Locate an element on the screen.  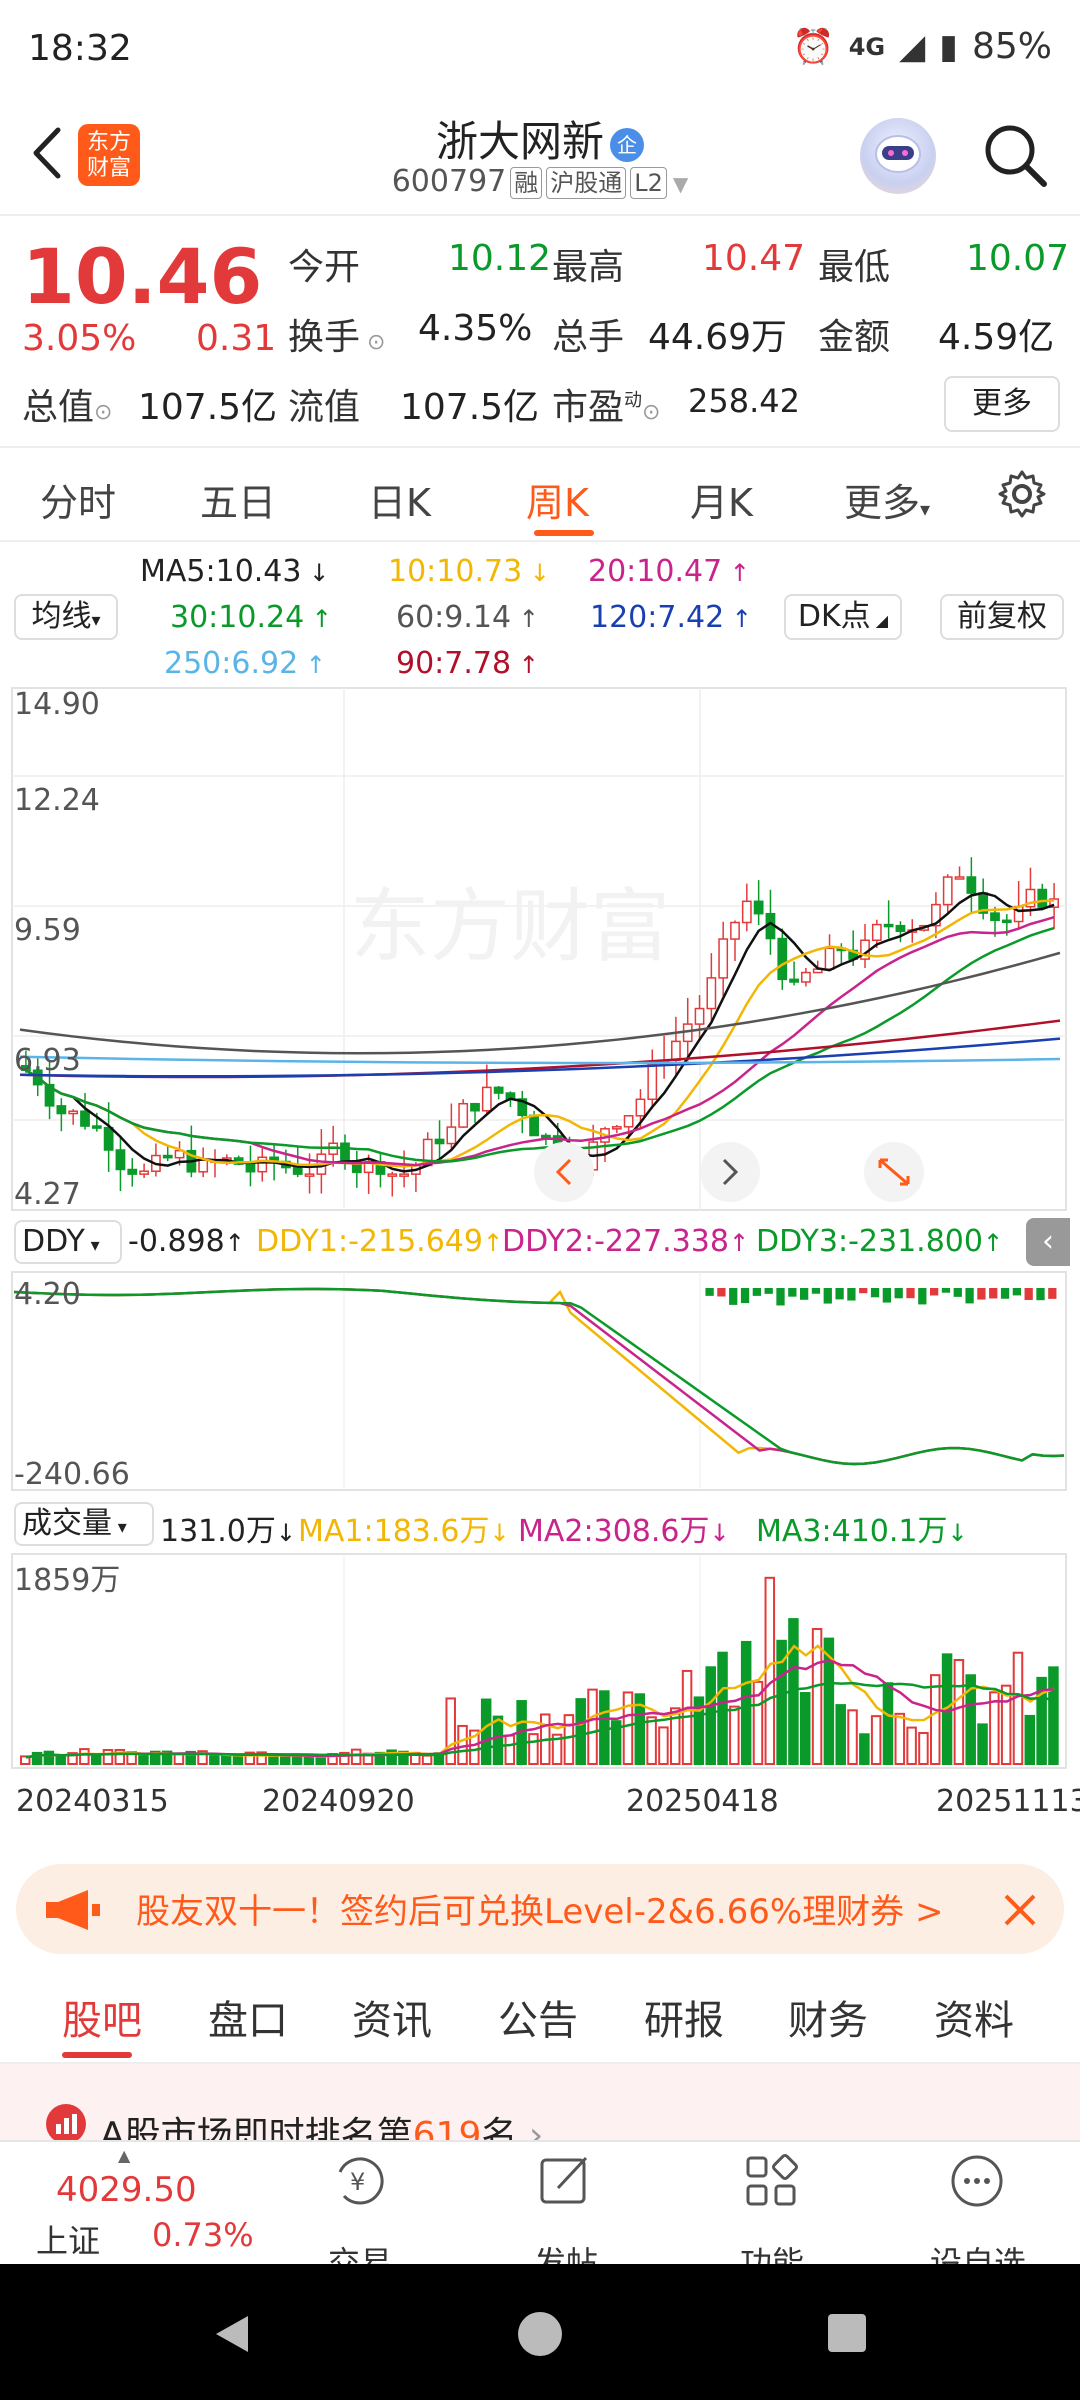
dk-button: DK点 ◢ is located at coordinates (843, 617).